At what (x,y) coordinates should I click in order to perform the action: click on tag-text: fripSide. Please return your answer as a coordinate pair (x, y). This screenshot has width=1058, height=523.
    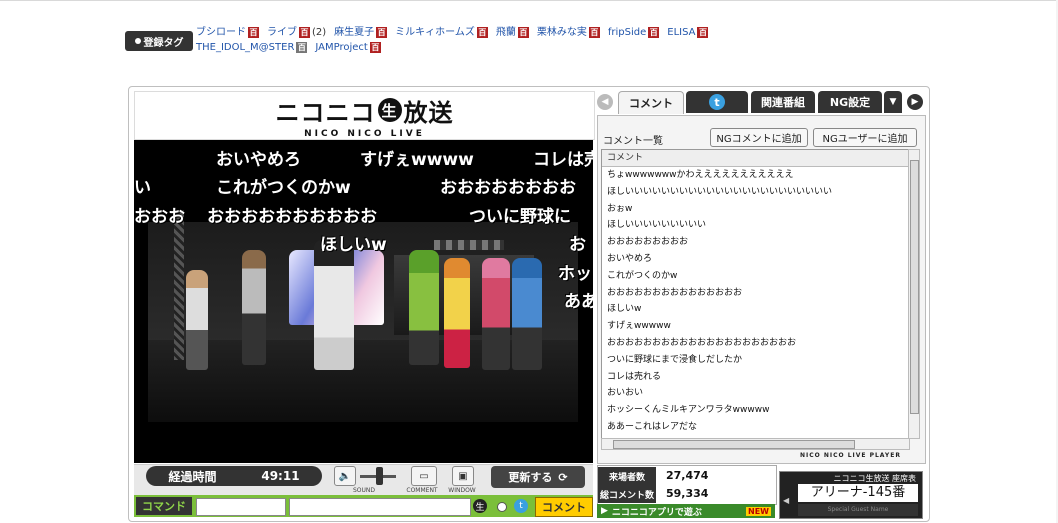
    Looking at the image, I should click on (627, 32).